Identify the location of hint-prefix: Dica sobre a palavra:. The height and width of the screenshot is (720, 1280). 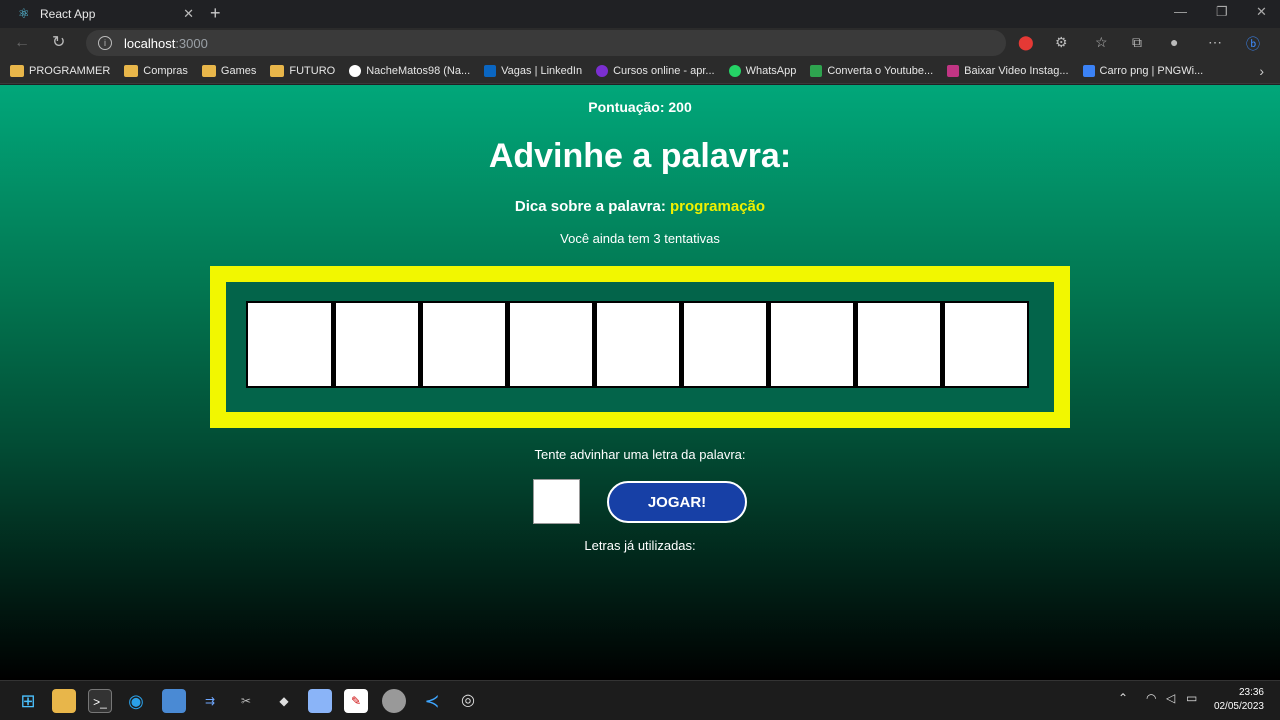
(590, 206).